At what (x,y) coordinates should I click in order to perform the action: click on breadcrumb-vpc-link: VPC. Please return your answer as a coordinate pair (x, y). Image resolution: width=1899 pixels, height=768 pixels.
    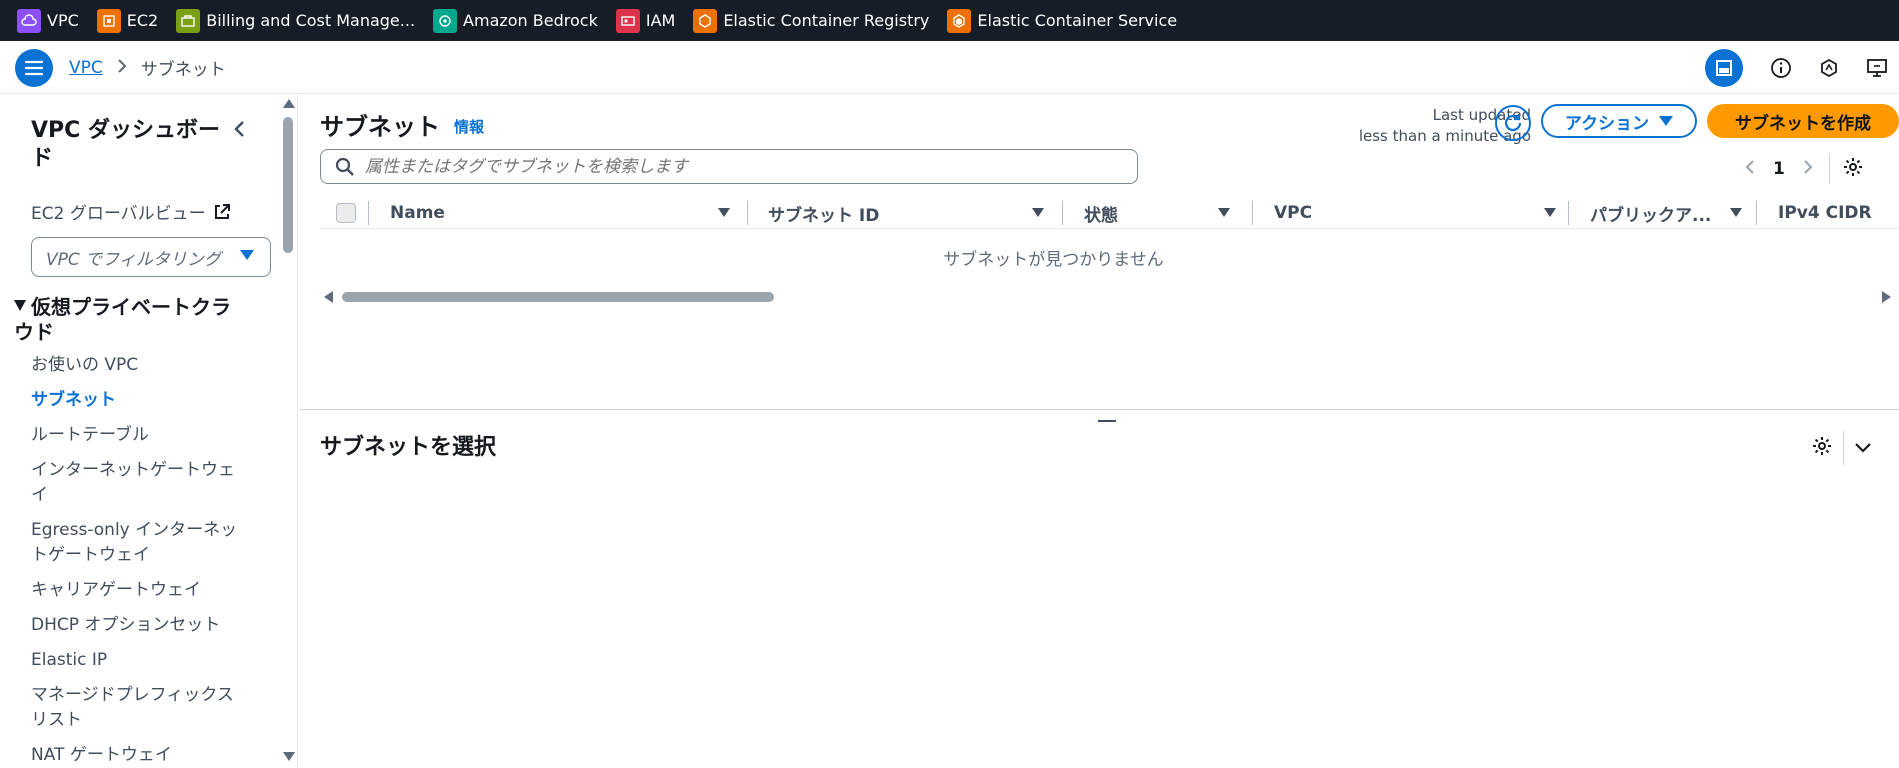
    Looking at the image, I should click on (86, 68).